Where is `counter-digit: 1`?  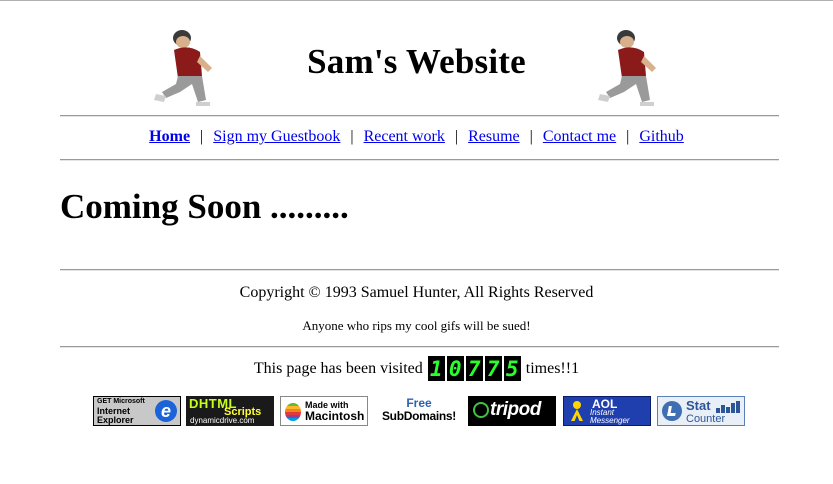 counter-digit: 1 is located at coordinates (436, 368).